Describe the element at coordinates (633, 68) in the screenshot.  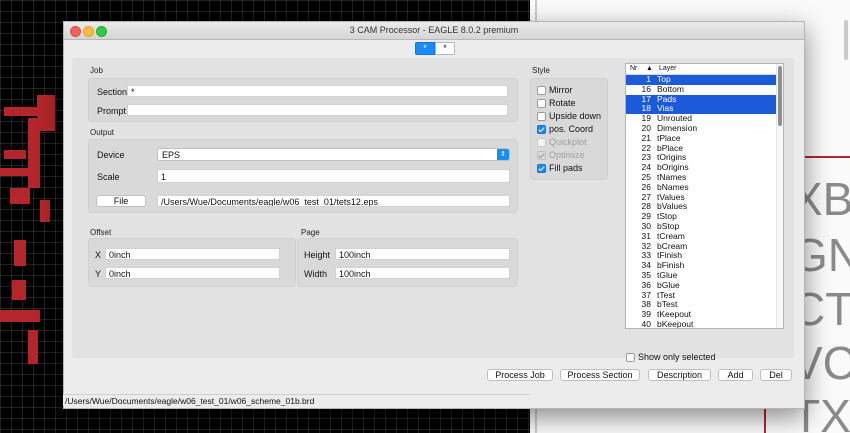
I see `column-nr-header: Nr` at that location.